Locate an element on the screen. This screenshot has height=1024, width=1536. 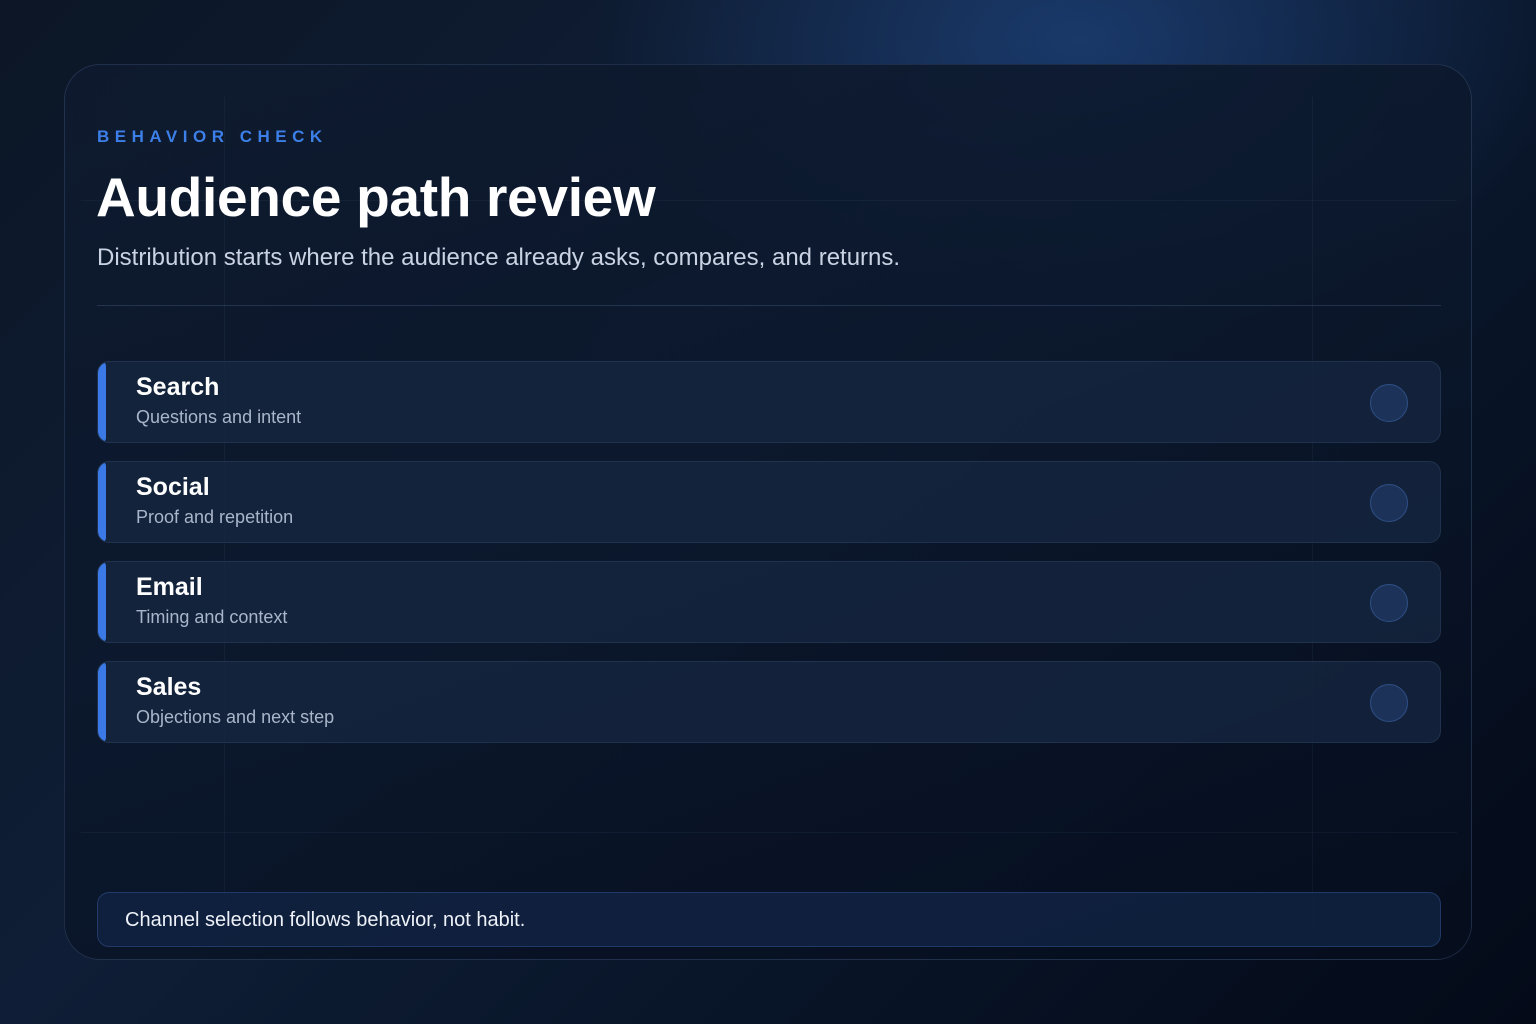
channel-row-sales: Sales Objections and next step is located at coordinates (769, 702).